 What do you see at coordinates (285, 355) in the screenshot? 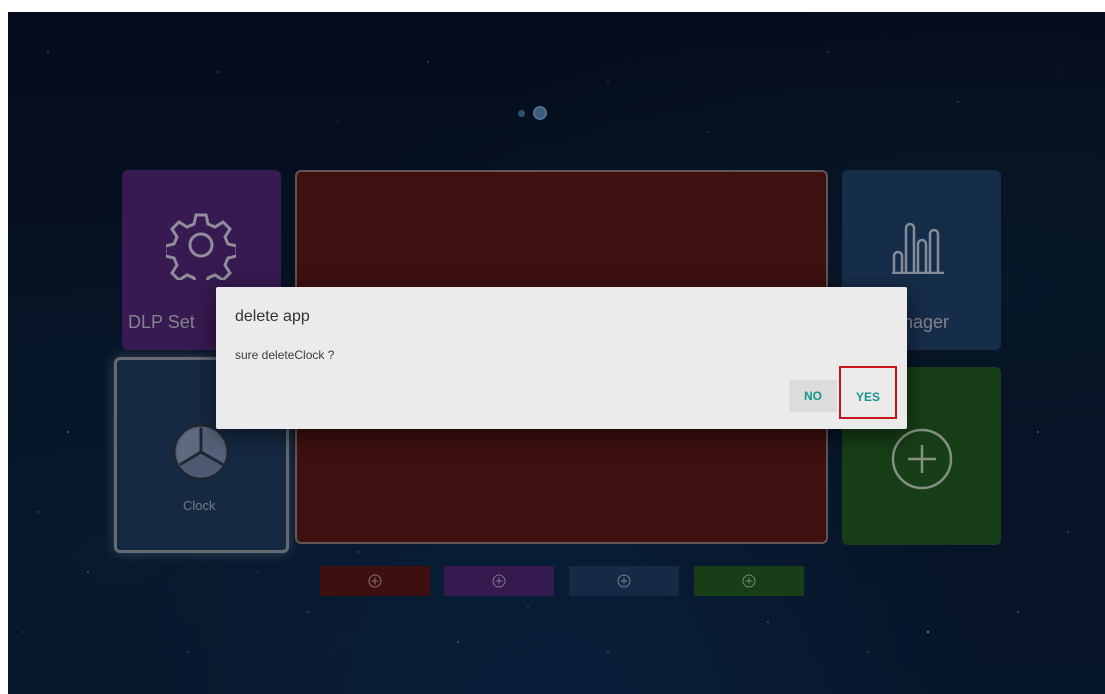
I see `dialog-message: sure deleteClock ?` at bounding box center [285, 355].